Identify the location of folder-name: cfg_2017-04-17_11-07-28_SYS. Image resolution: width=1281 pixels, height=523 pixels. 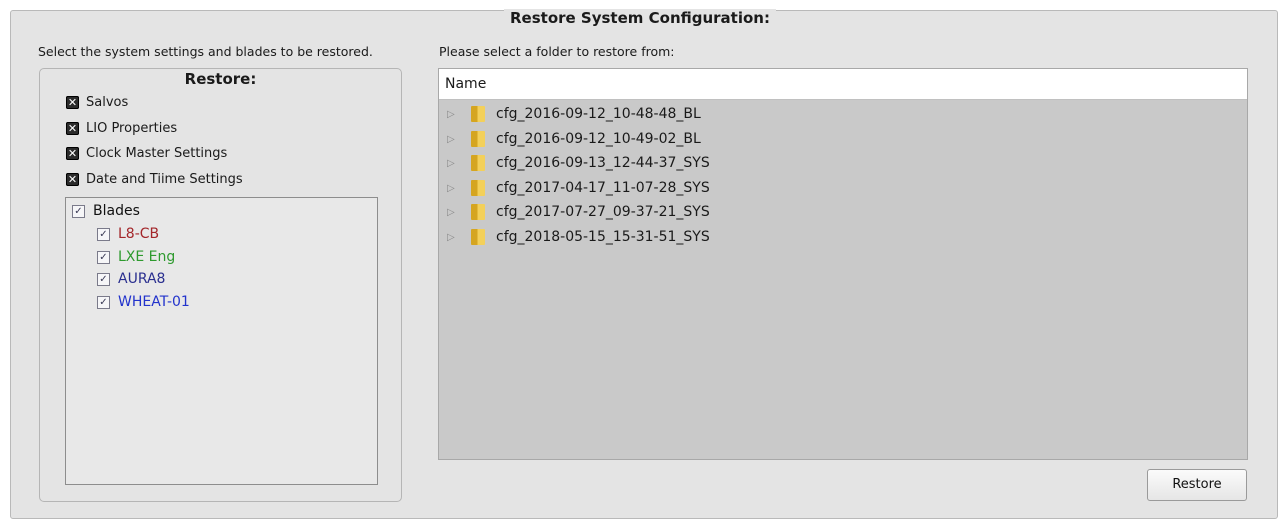
(603, 188).